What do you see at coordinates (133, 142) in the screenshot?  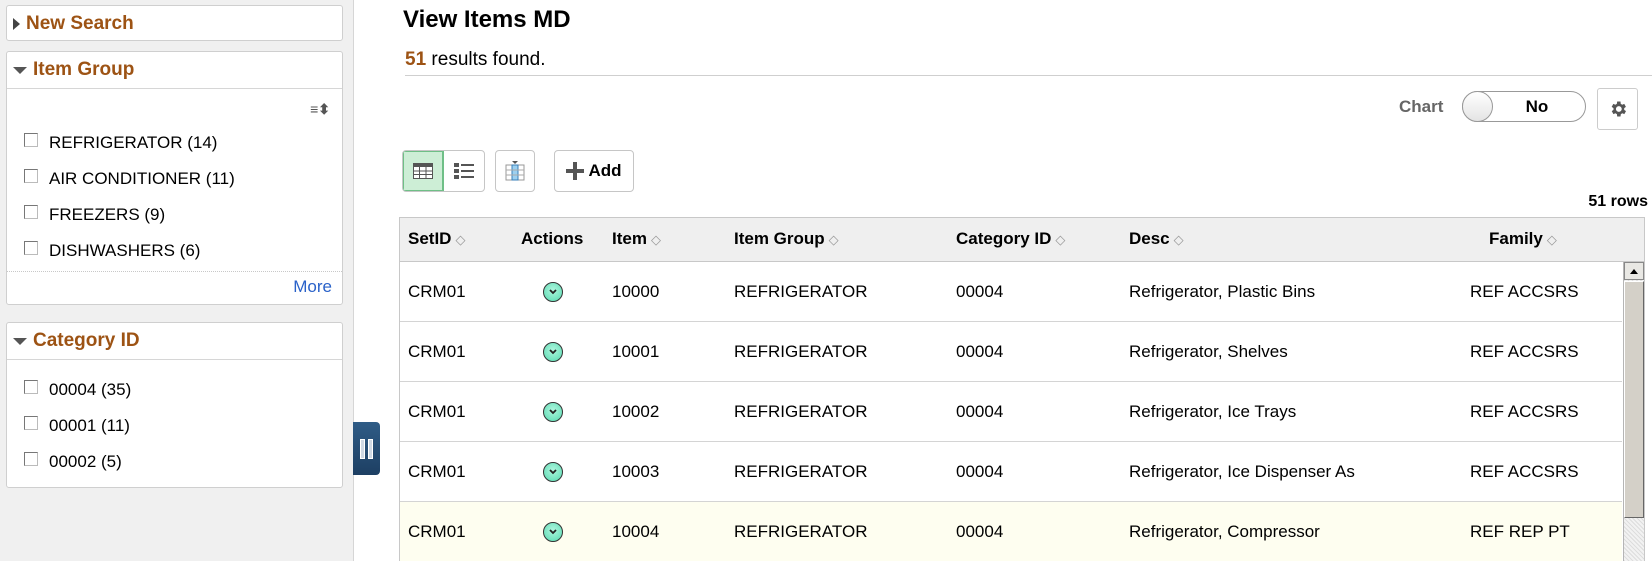 I see `facet-label: REFRIGERATOR (14)` at bounding box center [133, 142].